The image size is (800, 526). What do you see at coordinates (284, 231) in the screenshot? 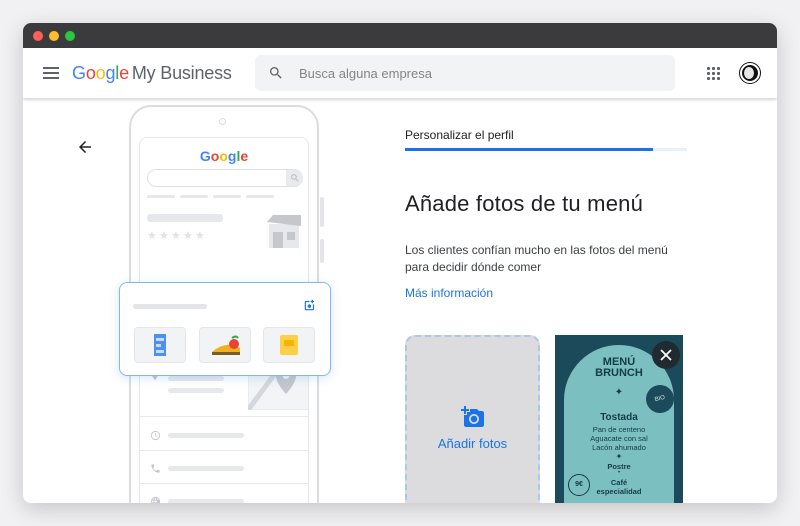
I see `storefront-icon` at bounding box center [284, 231].